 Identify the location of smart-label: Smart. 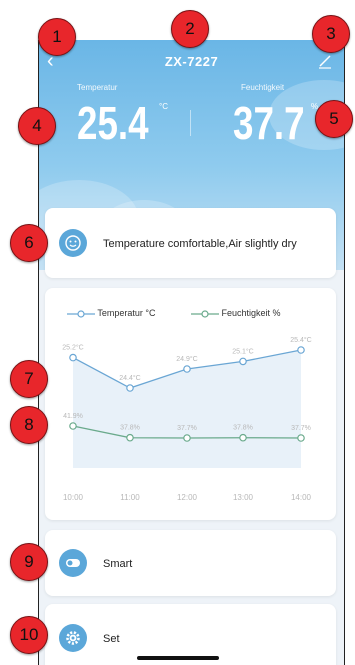
(118, 564).